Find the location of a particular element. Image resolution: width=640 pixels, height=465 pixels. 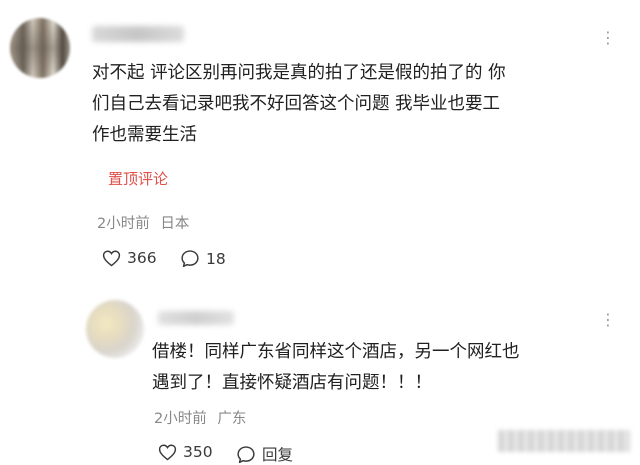

comment-line: 们自己去看记录吧我不好回答这个问题 我毕业也要工 is located at coordinates (296, 104).